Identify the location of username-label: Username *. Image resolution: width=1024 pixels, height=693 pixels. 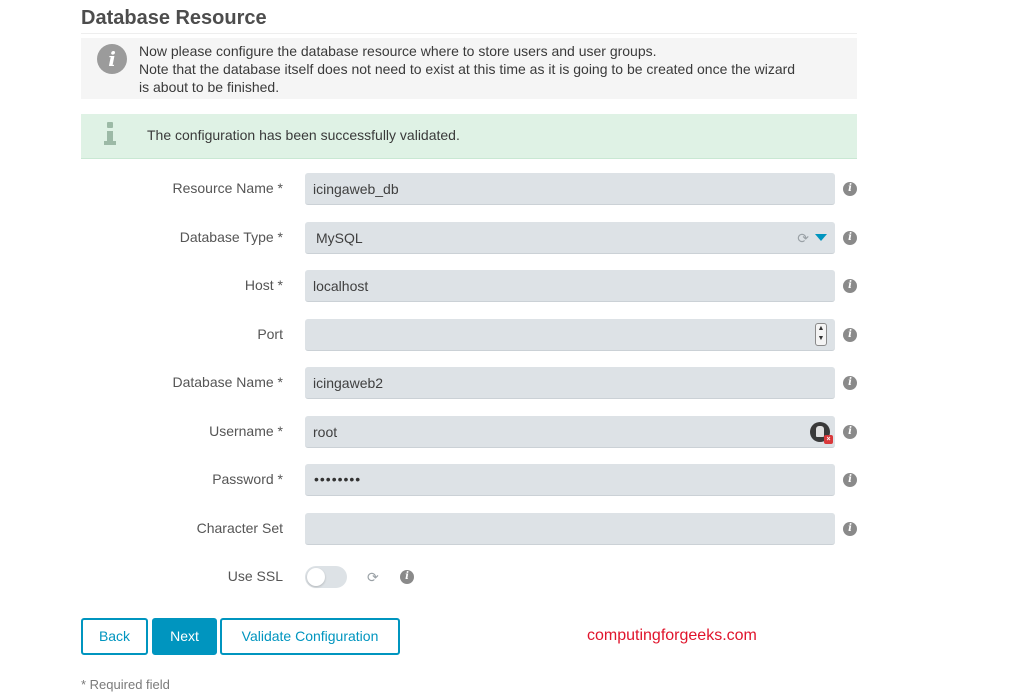
(246, 431).